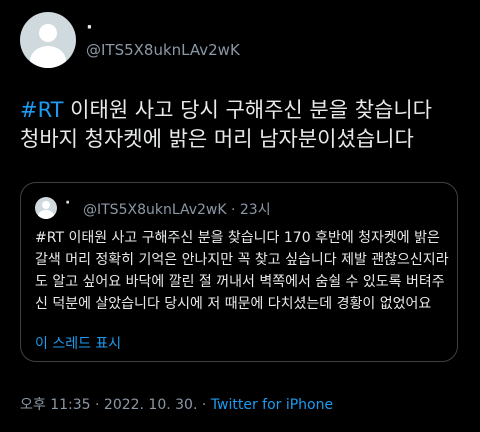 The height and width of the screenshot is (432, 480). What do you see at coordinates (217, 139) in the screenshot?
I see `tweet-line-2: 청바지 청자켓에 밝은 머리 남자분이셨습니다` at bounding box center [217, 139].